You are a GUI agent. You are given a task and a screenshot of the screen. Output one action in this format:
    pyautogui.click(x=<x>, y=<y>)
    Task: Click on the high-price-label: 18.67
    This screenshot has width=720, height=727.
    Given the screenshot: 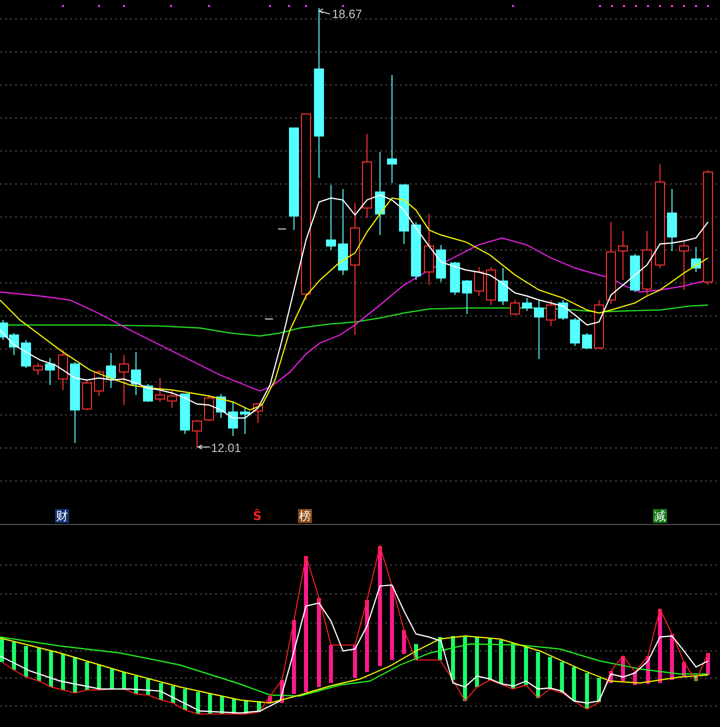 What is the action you would take?
    pyautogui.click(x=340, y=14)
    